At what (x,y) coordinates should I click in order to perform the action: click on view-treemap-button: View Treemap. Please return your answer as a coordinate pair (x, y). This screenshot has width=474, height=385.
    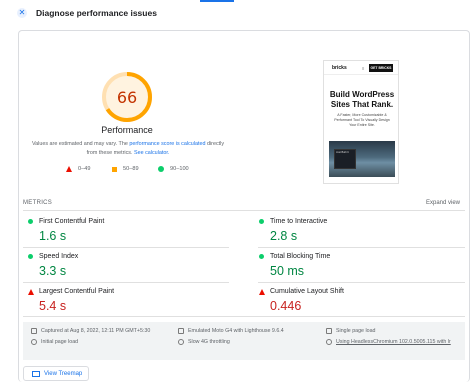
    Looking at the image, I should click on (56, 373).